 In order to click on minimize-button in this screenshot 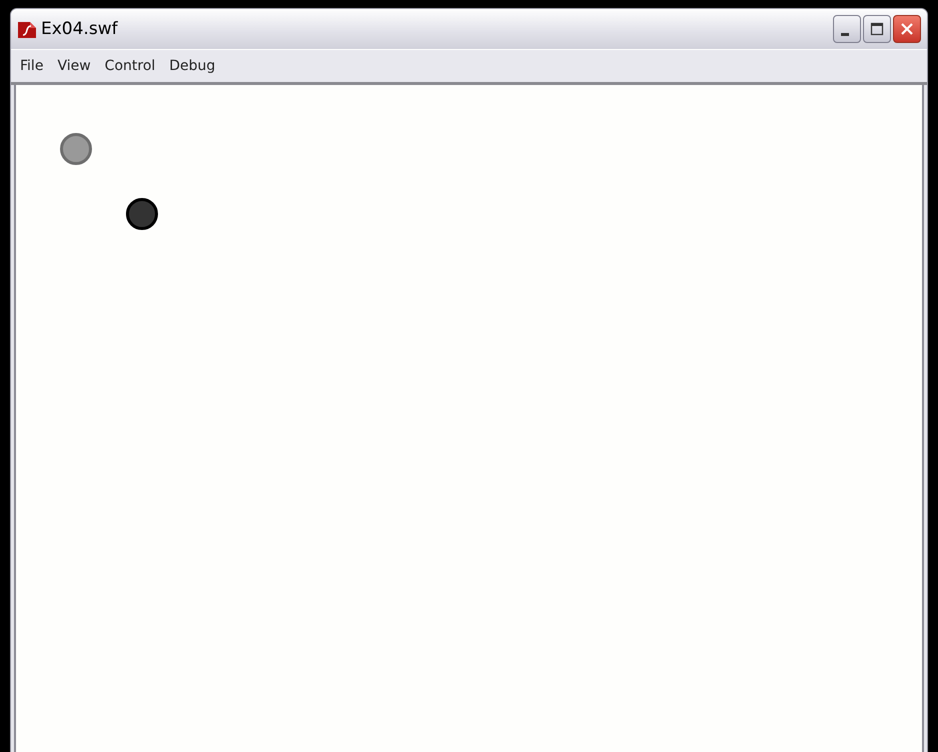, I will do `click(847, 29)`.